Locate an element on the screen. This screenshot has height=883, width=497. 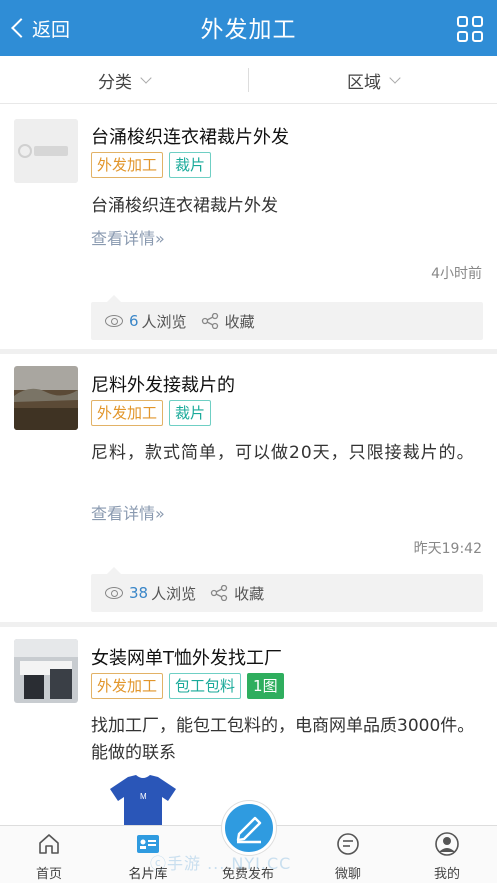
tag: 包工包料 is located at coordinates (205, 686).